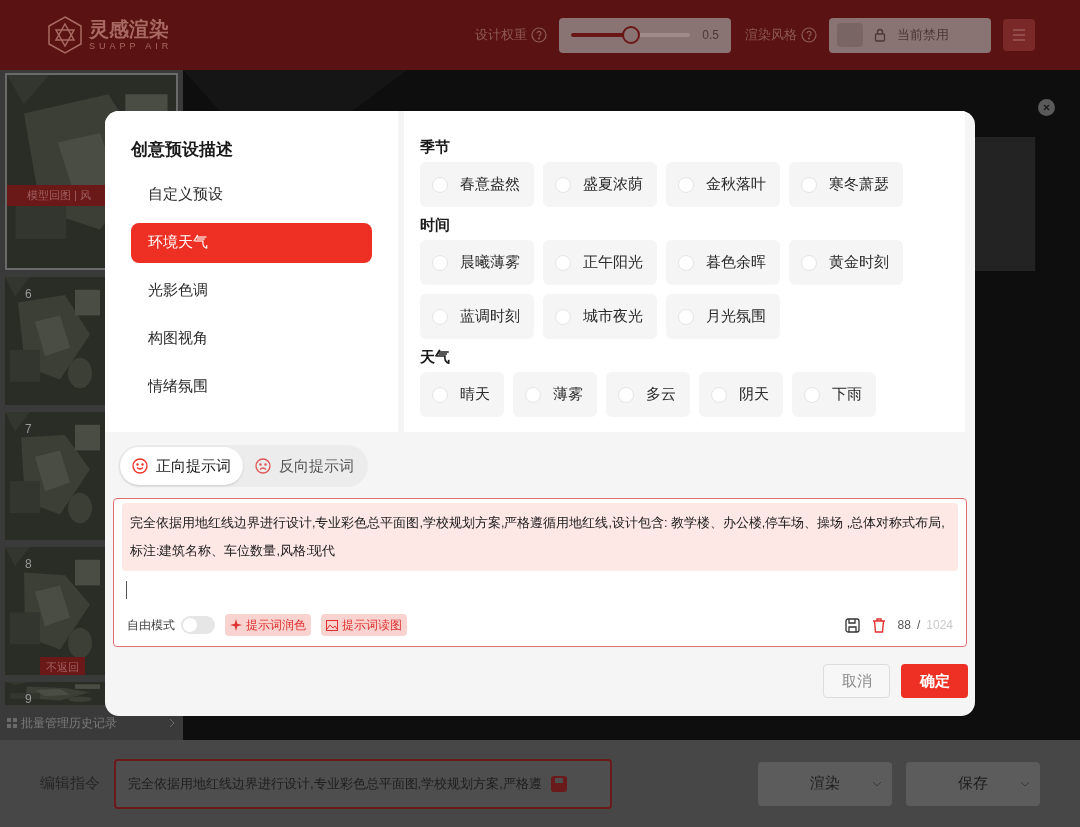 The width and height of the screenshot is (1080, 827). I want to click on thumbnail-number: 7, so click(28, 429).